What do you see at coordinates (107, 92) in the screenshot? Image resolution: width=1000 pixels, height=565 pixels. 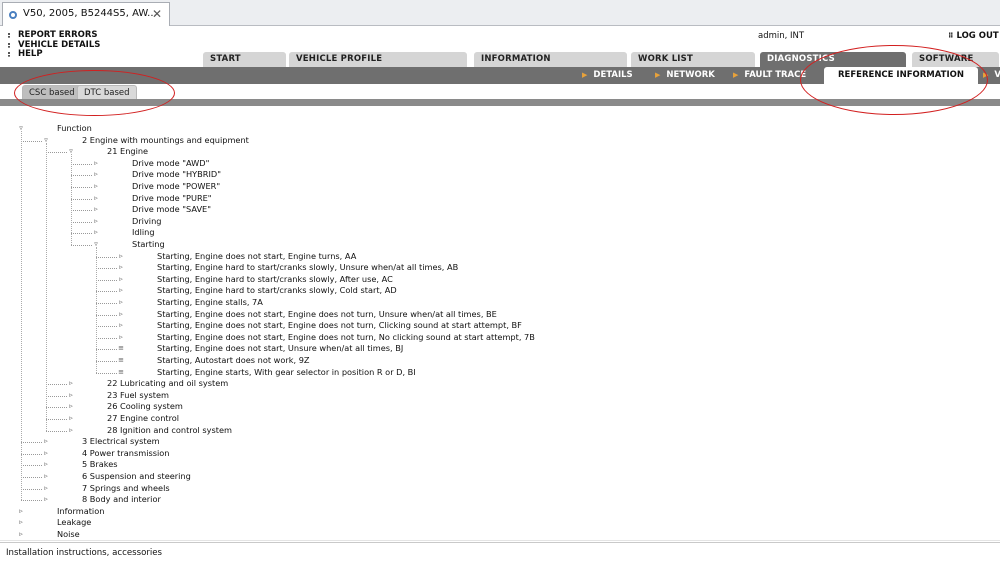 I see `tab-dtc-based: DTC based` at bounding box center [107, 92].